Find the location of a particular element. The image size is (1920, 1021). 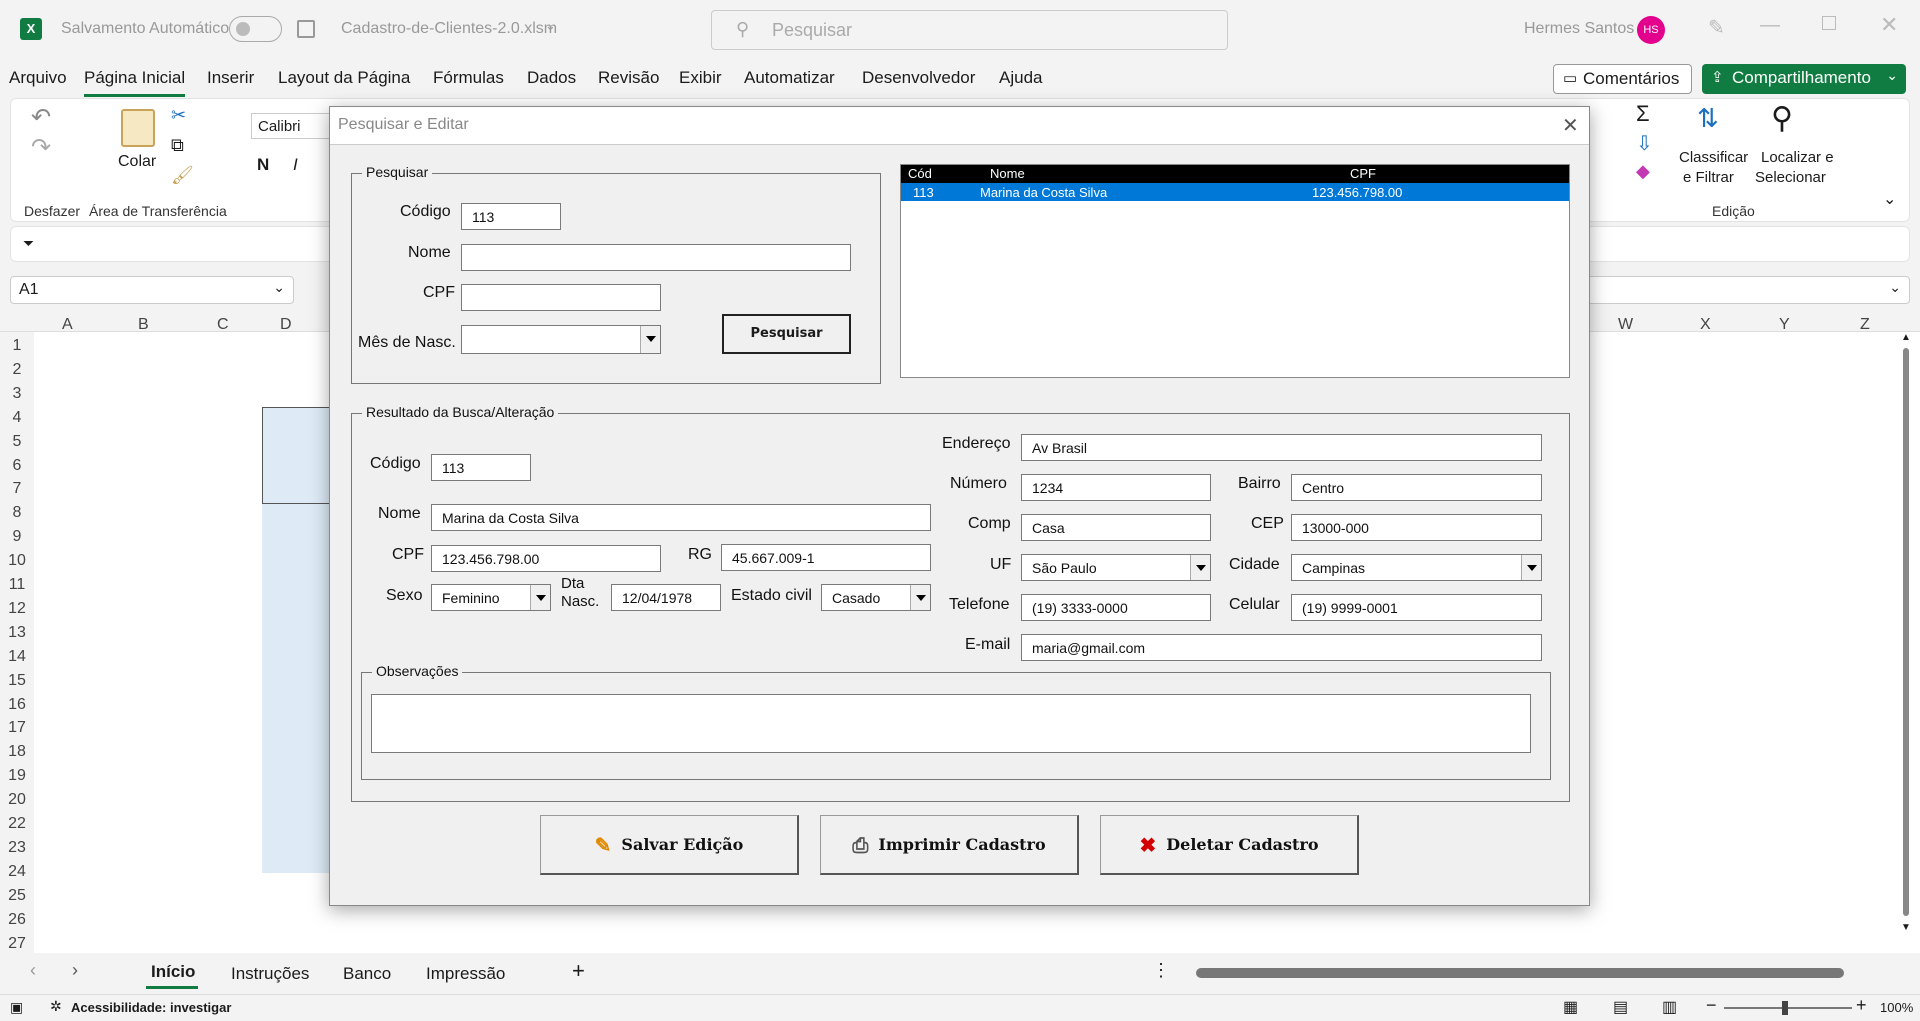

vertical-scrollbar: ▲ ▼ is located at coordinates (1906, 634).